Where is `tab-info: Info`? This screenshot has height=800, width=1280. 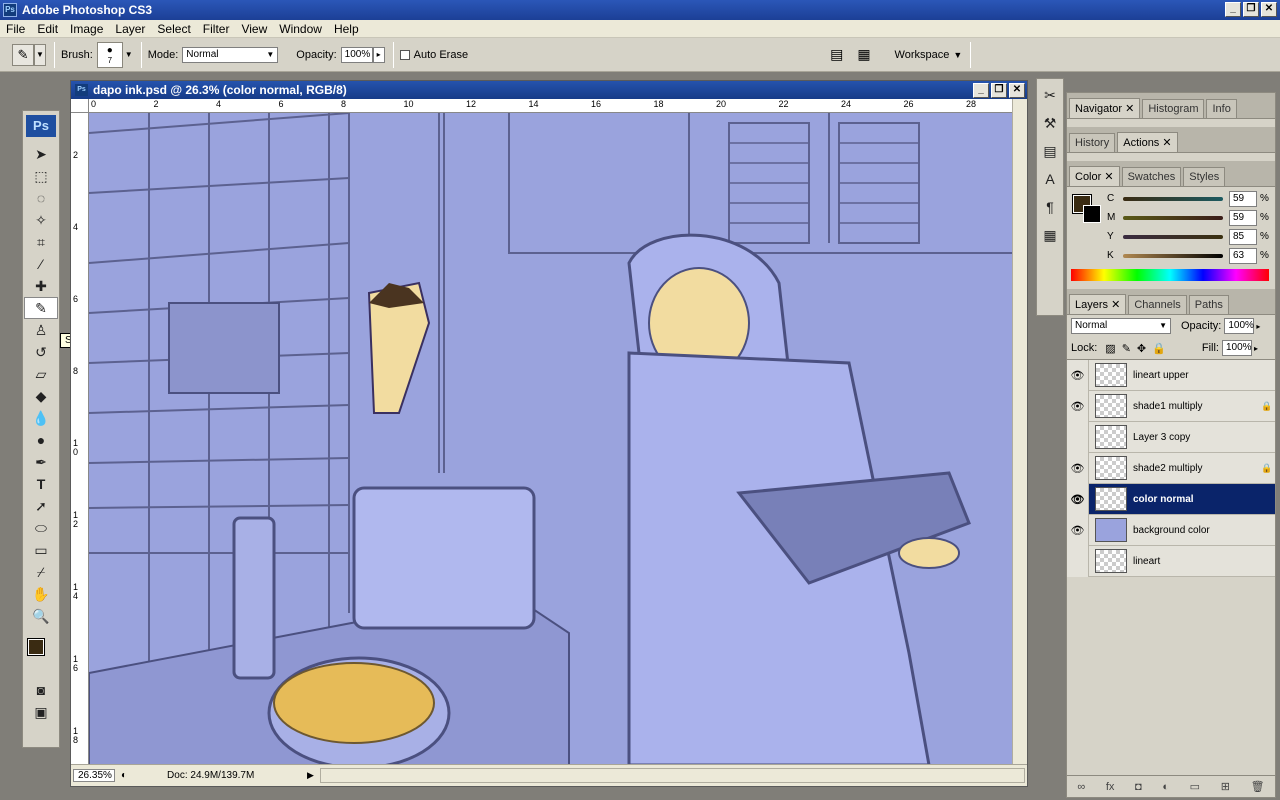 tab-info: Info is located at coordinates (1221, 108).